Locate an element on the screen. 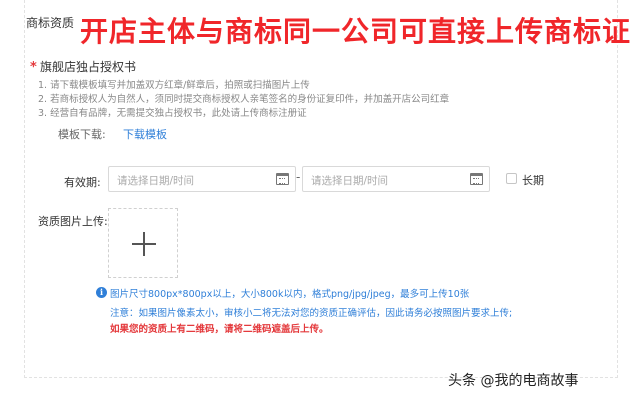 This screenshot has height=404, width=640. end-date-input: 请选择日期/时间 is located at coordinates (396, 179).